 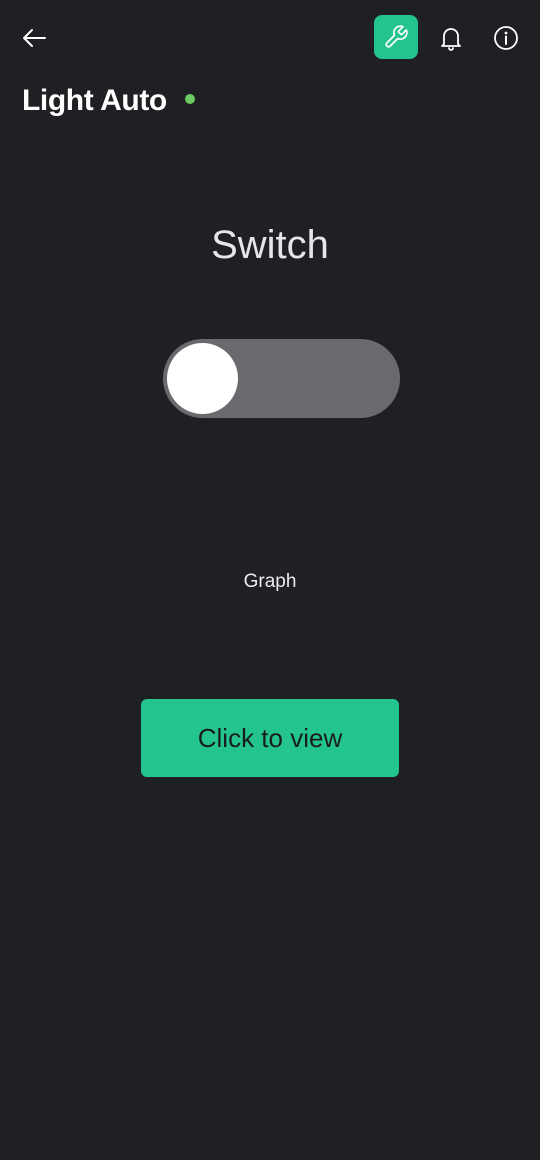 I want to click on info-button, so click(x=506, y=38).